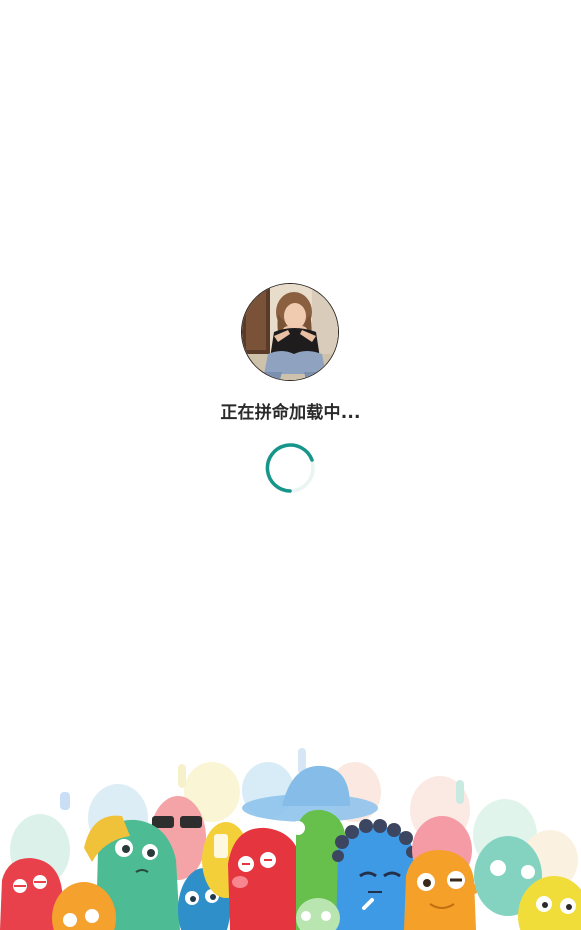 This screenshot has width=581, height=930. I want to click on user-avatar, so click(290, 332).